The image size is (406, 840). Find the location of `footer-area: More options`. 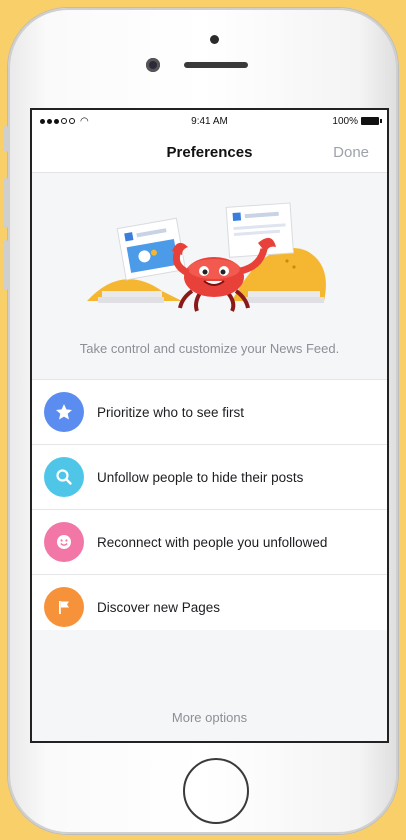

footer-area: More options is located at coordinates (209, 685).